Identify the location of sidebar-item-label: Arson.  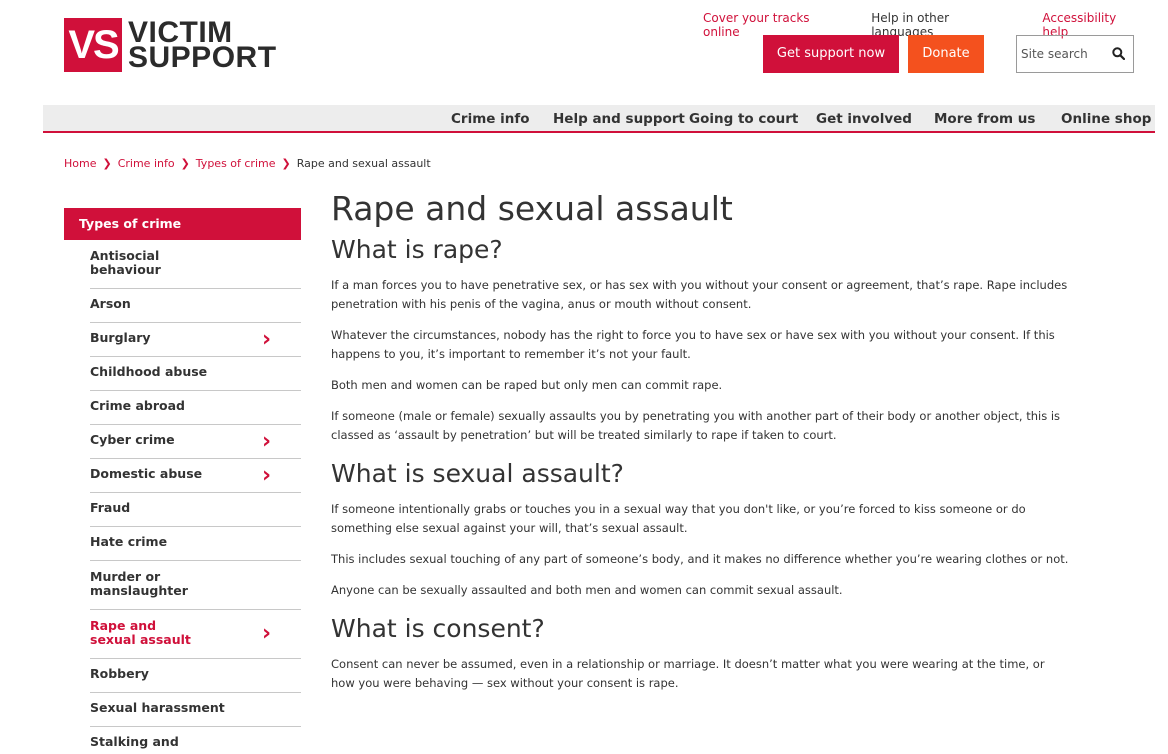
(110, 303).